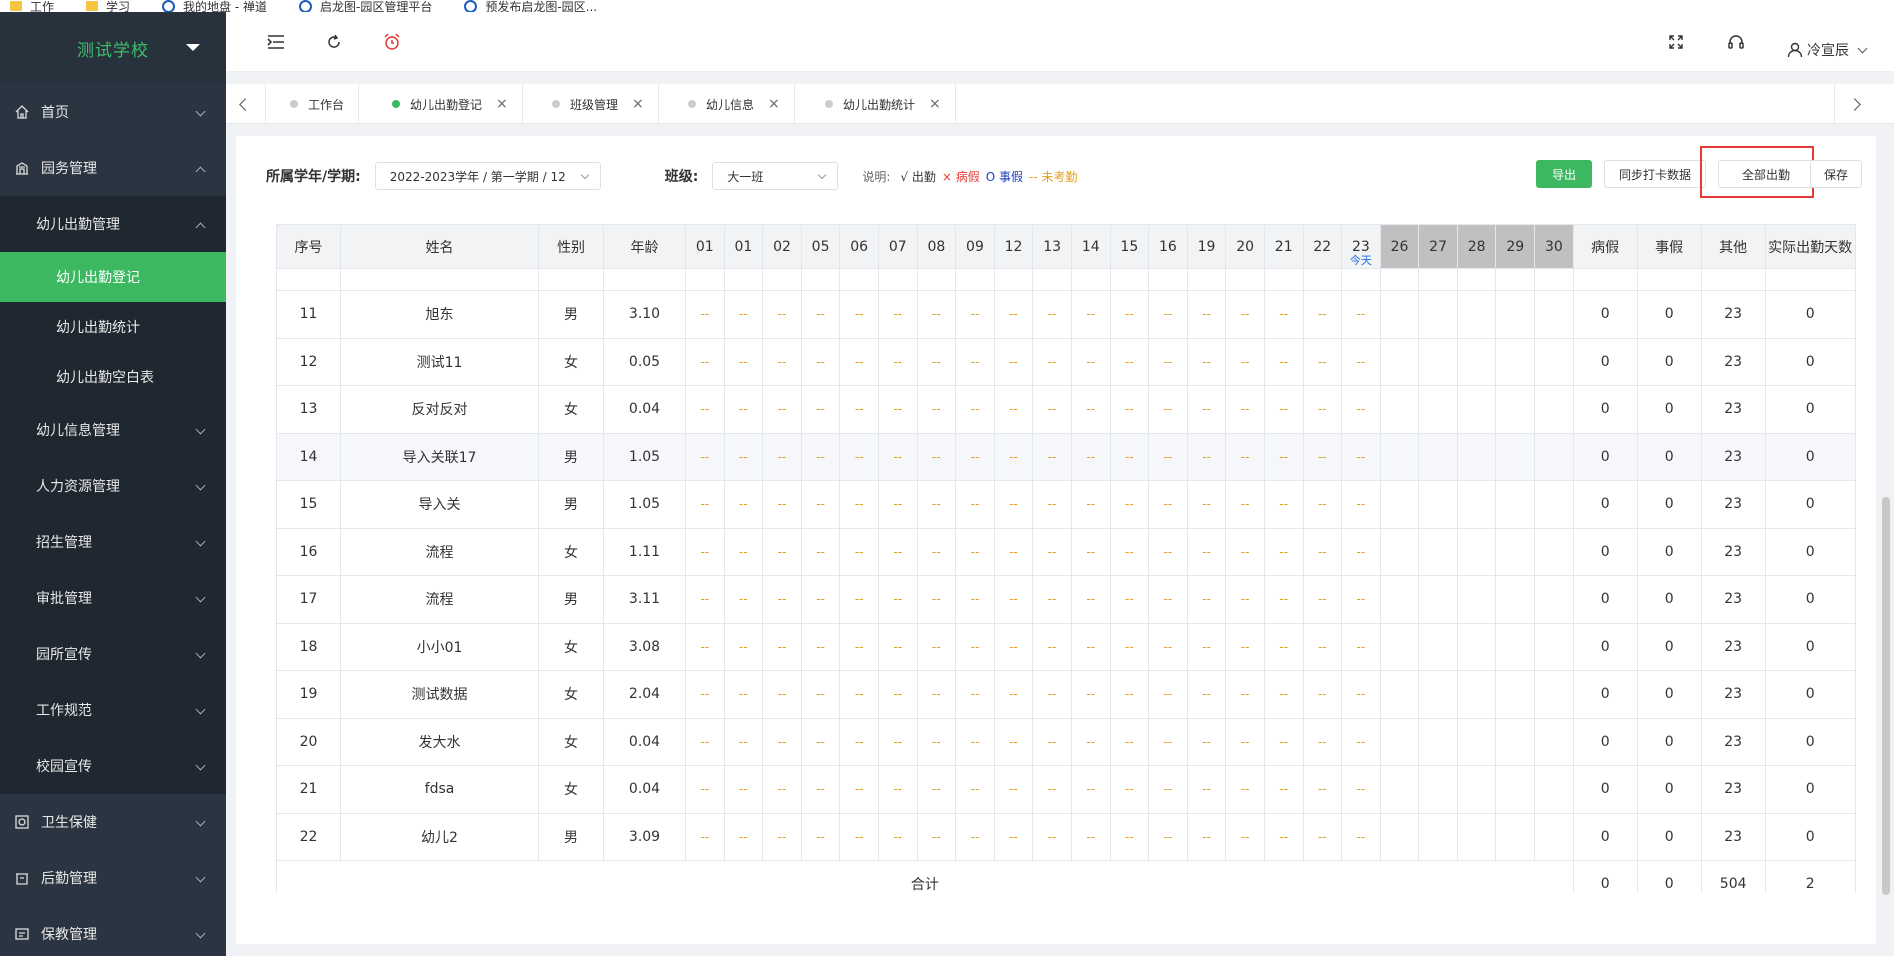  Describe the element at coordinates (638, 104) in the screenshot. I see `close-icon: ×` at that location.